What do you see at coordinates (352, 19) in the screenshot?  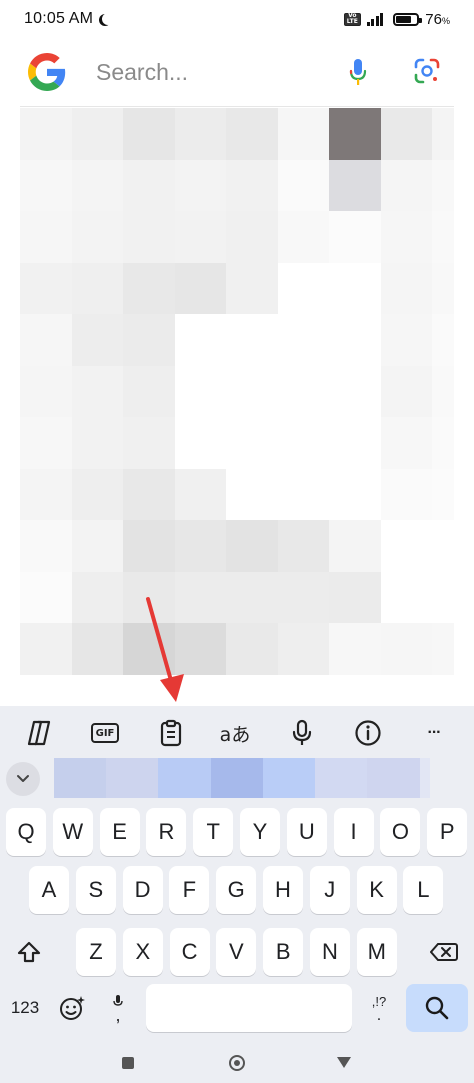 I see `volte-icon: Vo LTE` at bounding box center [352, 19].